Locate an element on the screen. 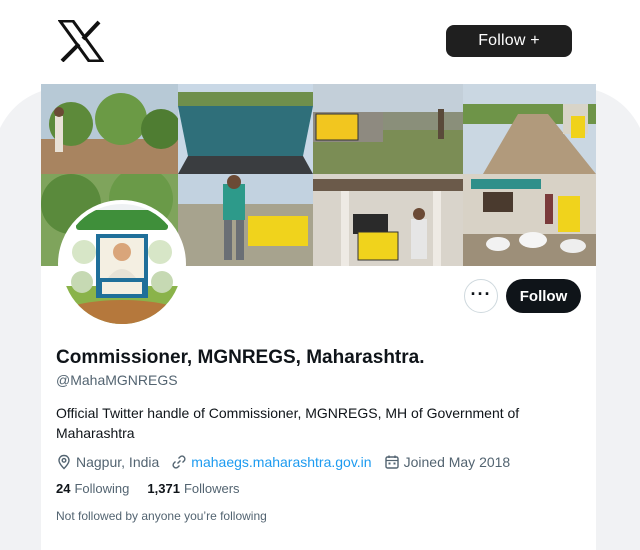 Image resolution: width=640 pixels, height=550 pixels. following-count: 24 is located at coordinates (63, 488).